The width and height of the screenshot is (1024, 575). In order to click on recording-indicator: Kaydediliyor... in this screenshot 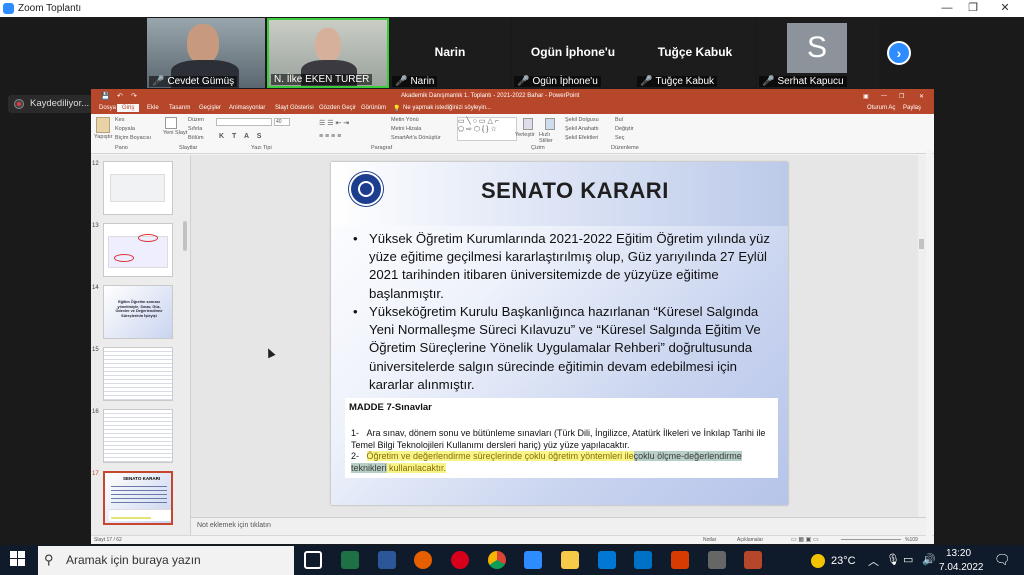, I will do `click(50, 104)`.